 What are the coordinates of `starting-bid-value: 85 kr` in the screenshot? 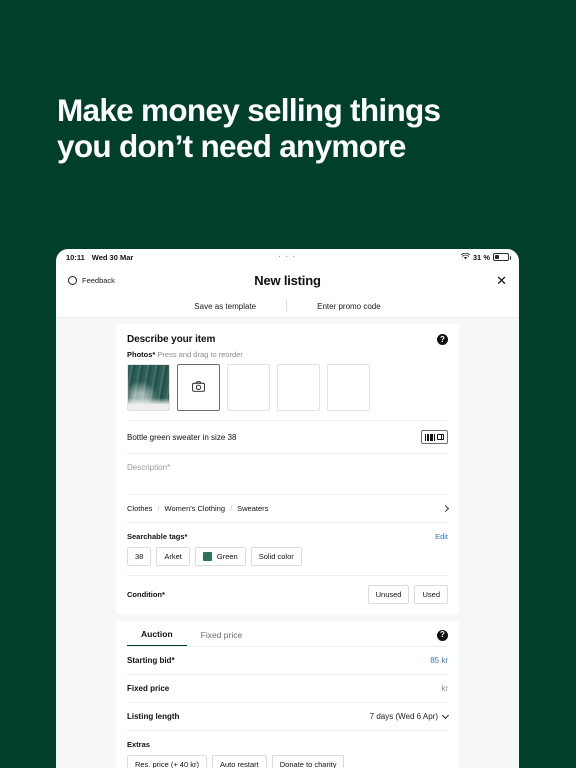 It's located at (439, 660).